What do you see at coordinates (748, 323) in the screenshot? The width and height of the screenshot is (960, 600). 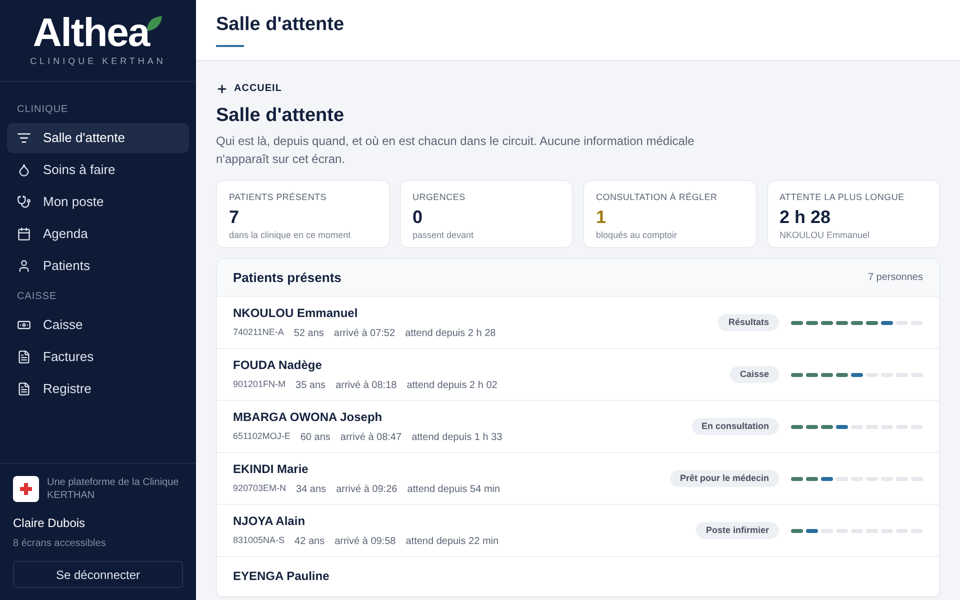 I see `stage-badge: Résultats` at bounding box center [748, 323].